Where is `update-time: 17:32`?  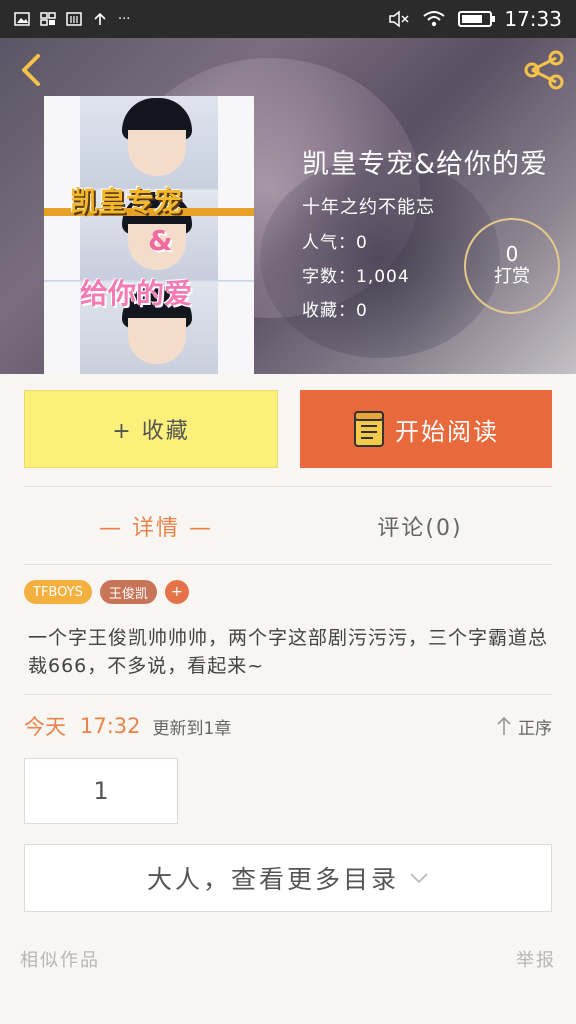 update-time: 17:32 is located at coordinates (110, 726).